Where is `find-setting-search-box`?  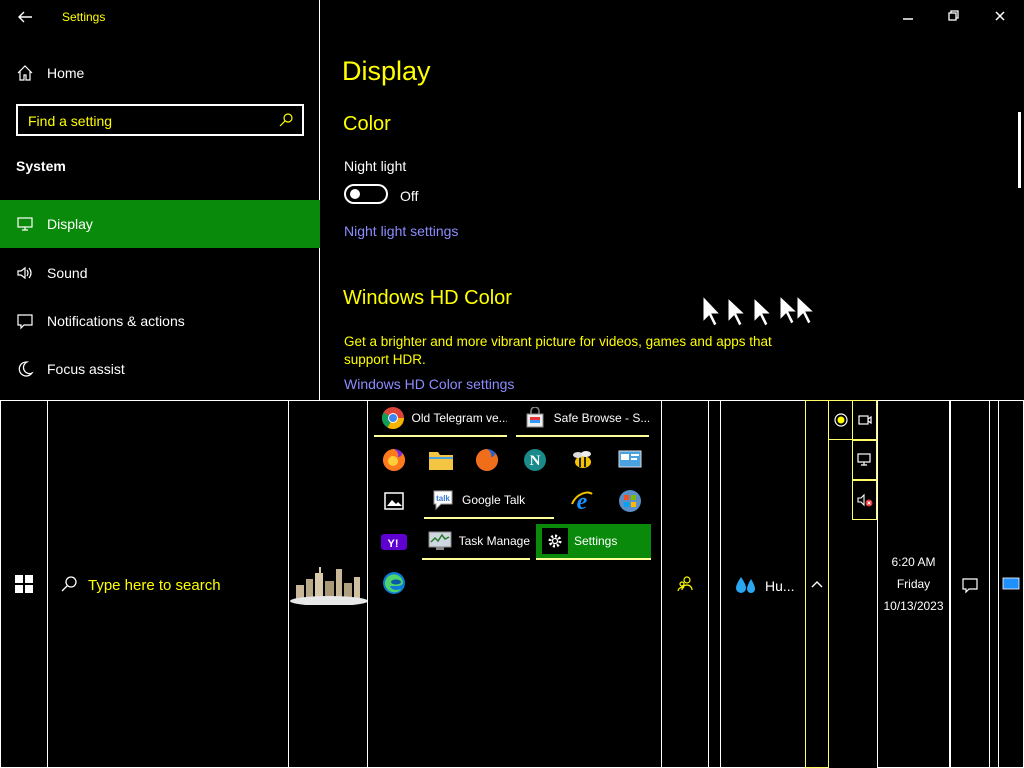 find-setting-search-box is located at coordinates (160, 120).